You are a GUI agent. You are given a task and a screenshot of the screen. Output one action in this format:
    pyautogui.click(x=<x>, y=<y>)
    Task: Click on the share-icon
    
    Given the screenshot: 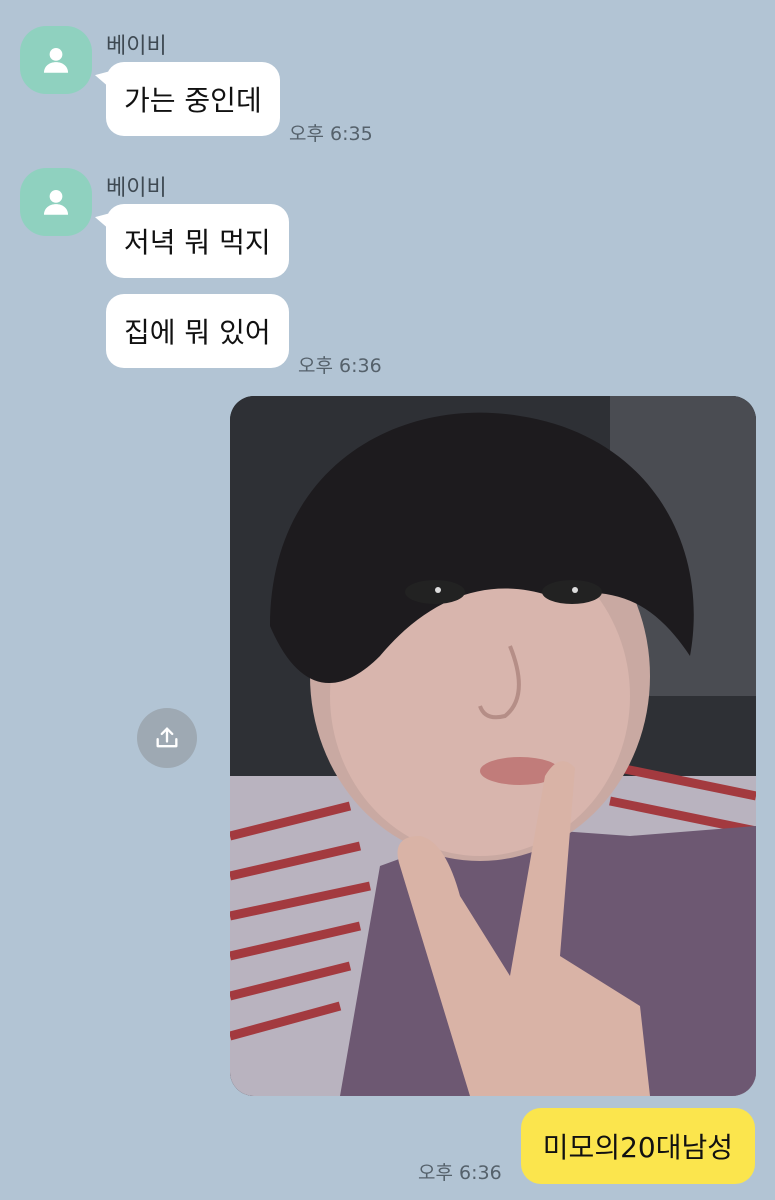 What is the action you would take?
    pyautogui.click(x=167, y=737)
    